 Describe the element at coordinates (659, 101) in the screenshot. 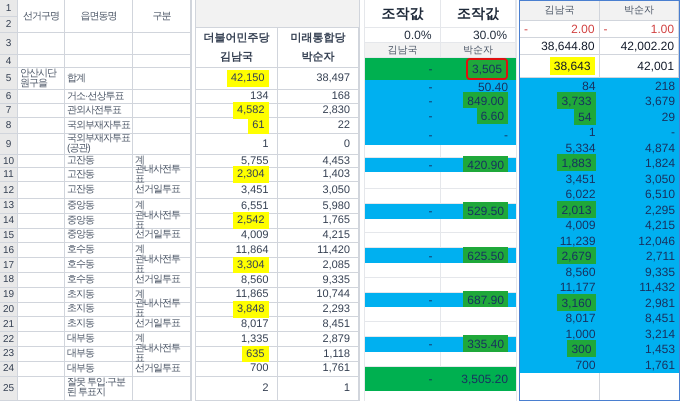

I see `table-cell-text: 3,679` at that location.